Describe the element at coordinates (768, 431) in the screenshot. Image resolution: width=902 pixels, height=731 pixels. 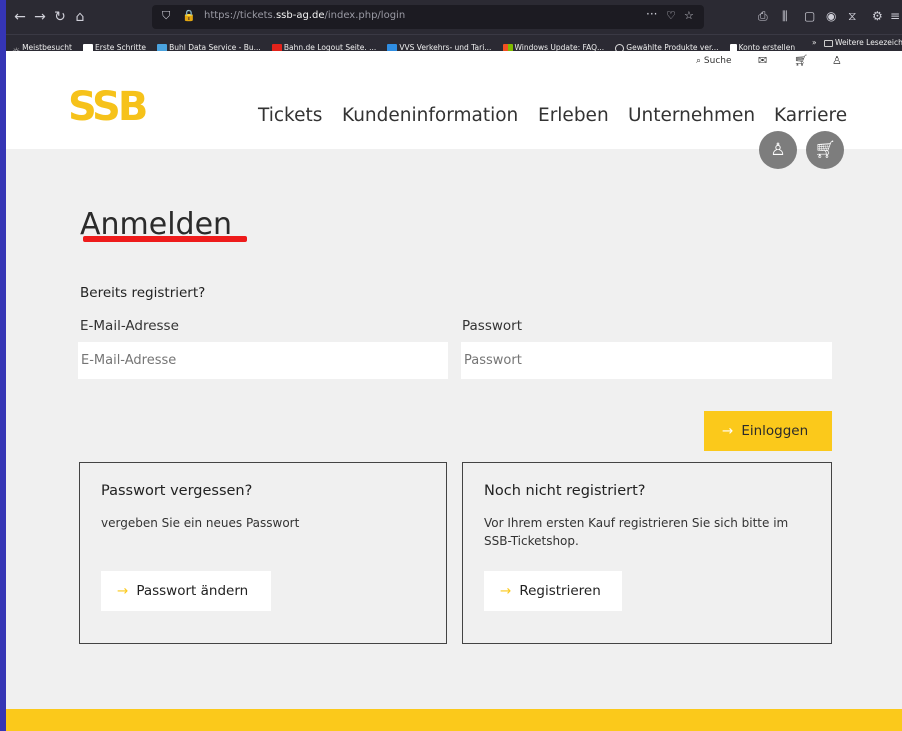
I see `login-button: → Einloggen` at that location.